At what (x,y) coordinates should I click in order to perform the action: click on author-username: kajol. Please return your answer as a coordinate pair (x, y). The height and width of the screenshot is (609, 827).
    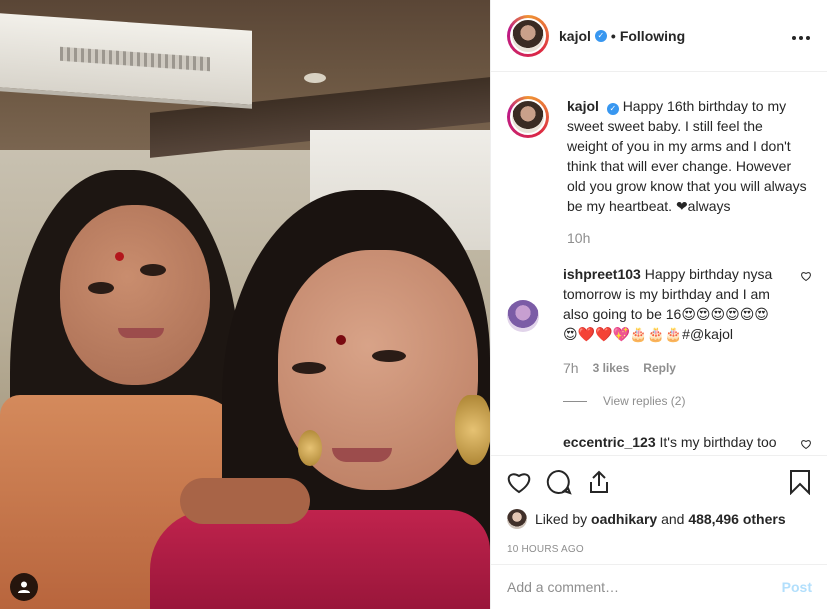
    Looking at the image, I should click on (575, 36).